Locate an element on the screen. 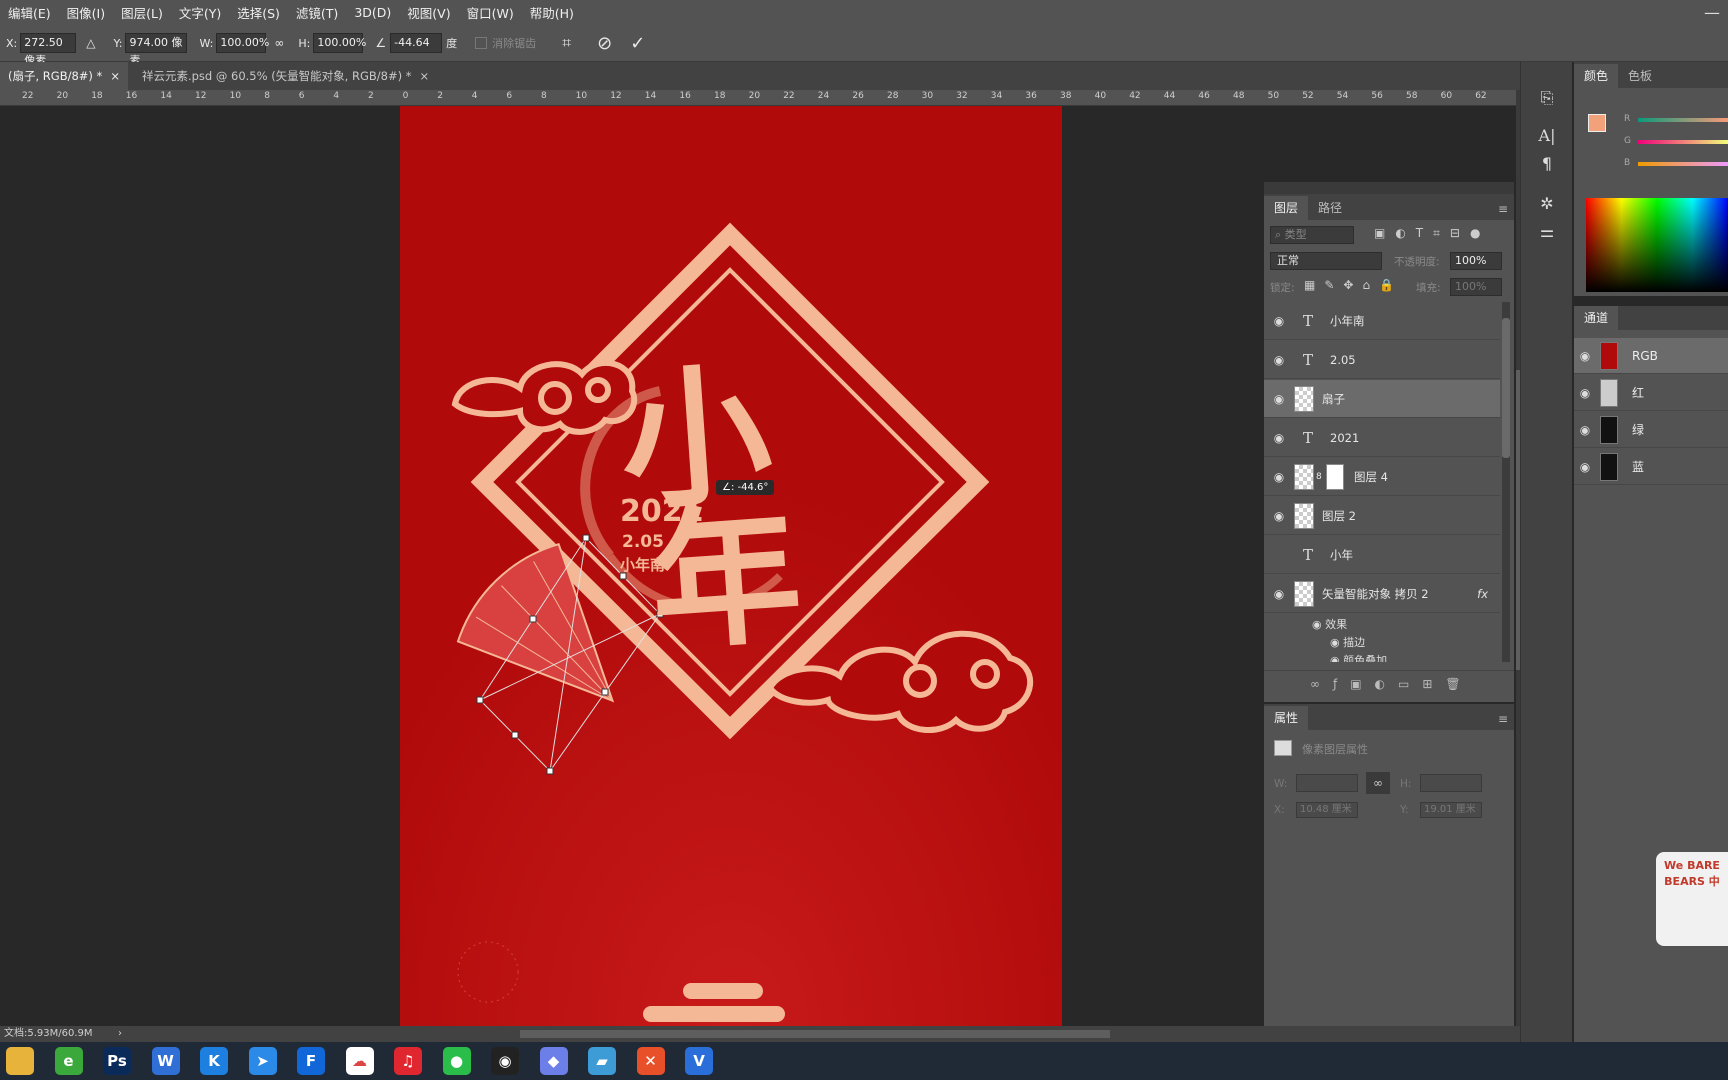 The width and height of the screenshot is (1728, 1080). tab-paths: 路径 is located at coordinates (1330, 208).